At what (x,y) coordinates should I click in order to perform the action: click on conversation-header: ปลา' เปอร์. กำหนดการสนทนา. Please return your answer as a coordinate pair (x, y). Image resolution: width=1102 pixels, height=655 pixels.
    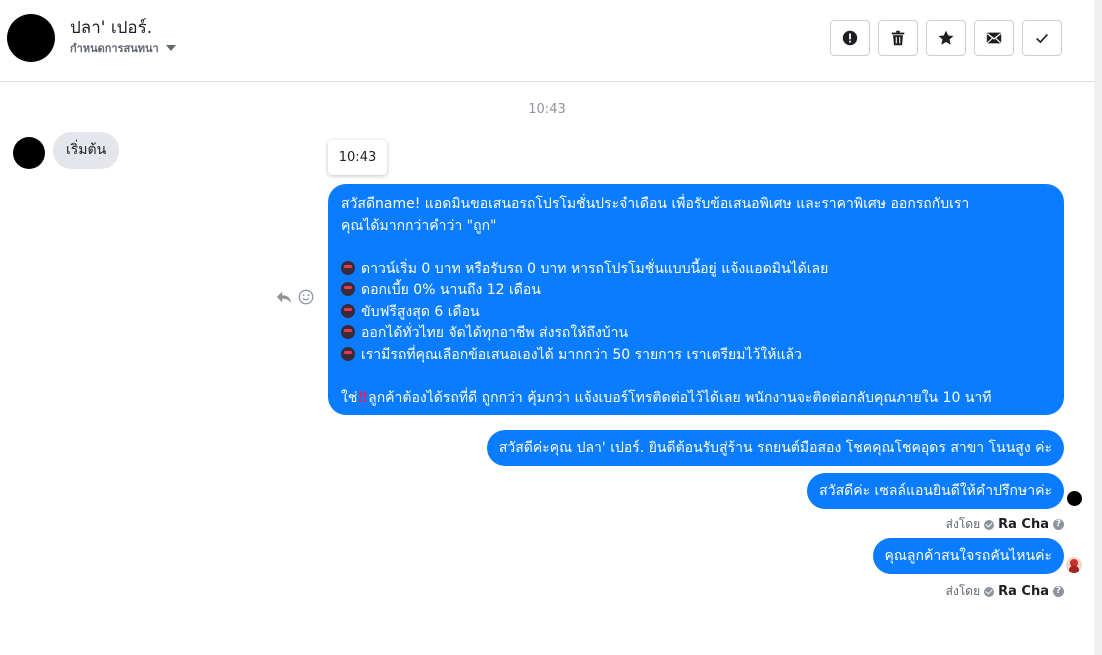
    Looking at the image, I should click on (547, 41).